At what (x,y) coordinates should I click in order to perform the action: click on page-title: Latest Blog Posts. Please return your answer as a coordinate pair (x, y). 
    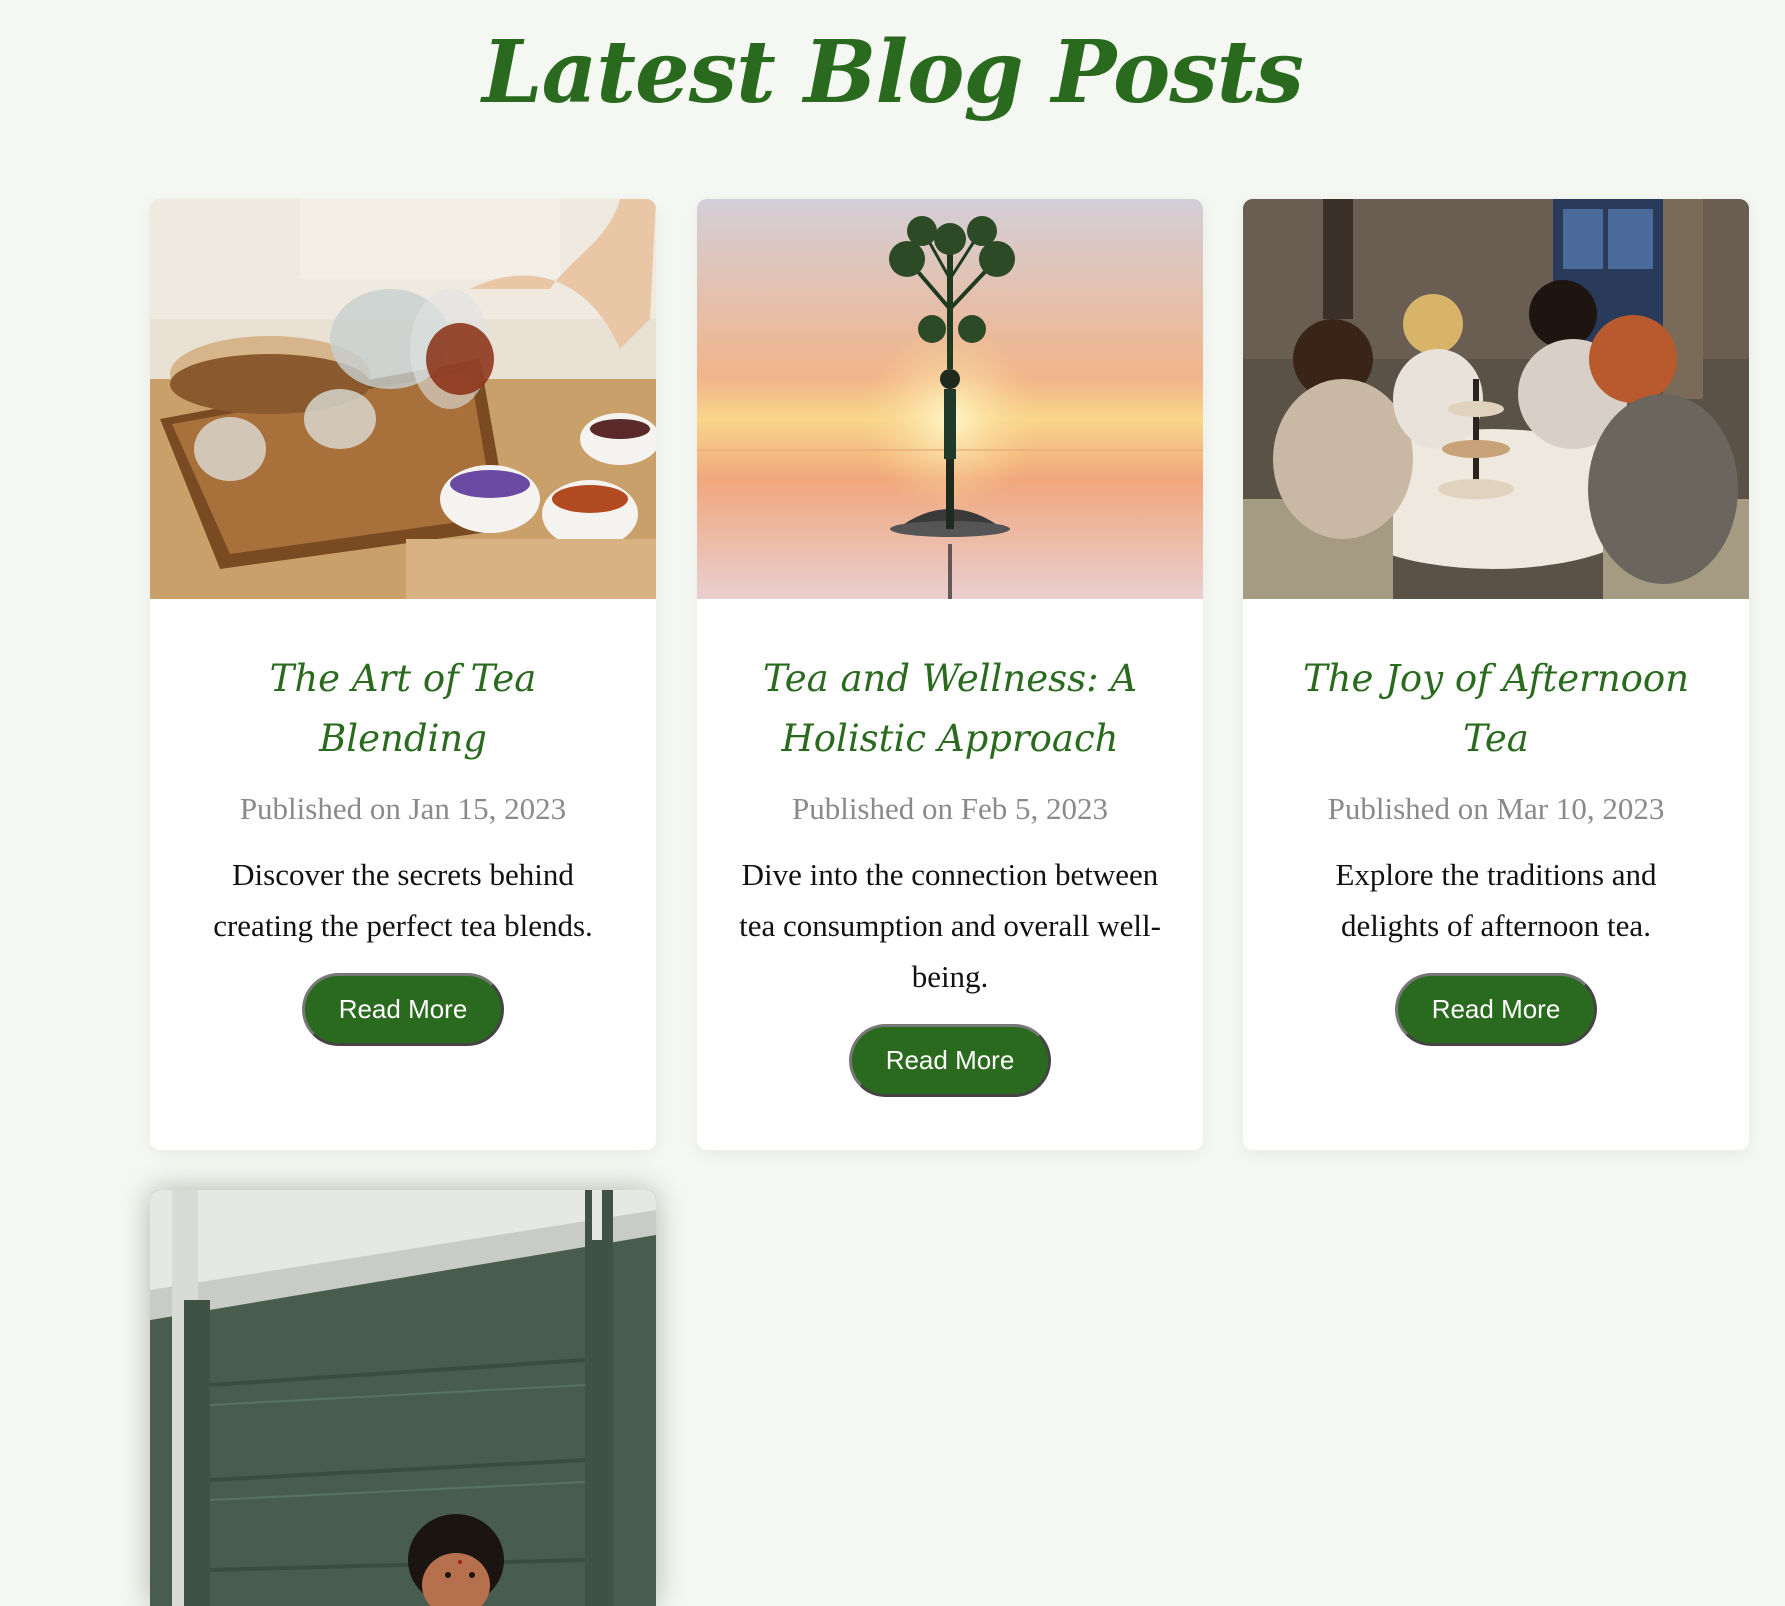
    Looking at the image, I should click on (893, 72).